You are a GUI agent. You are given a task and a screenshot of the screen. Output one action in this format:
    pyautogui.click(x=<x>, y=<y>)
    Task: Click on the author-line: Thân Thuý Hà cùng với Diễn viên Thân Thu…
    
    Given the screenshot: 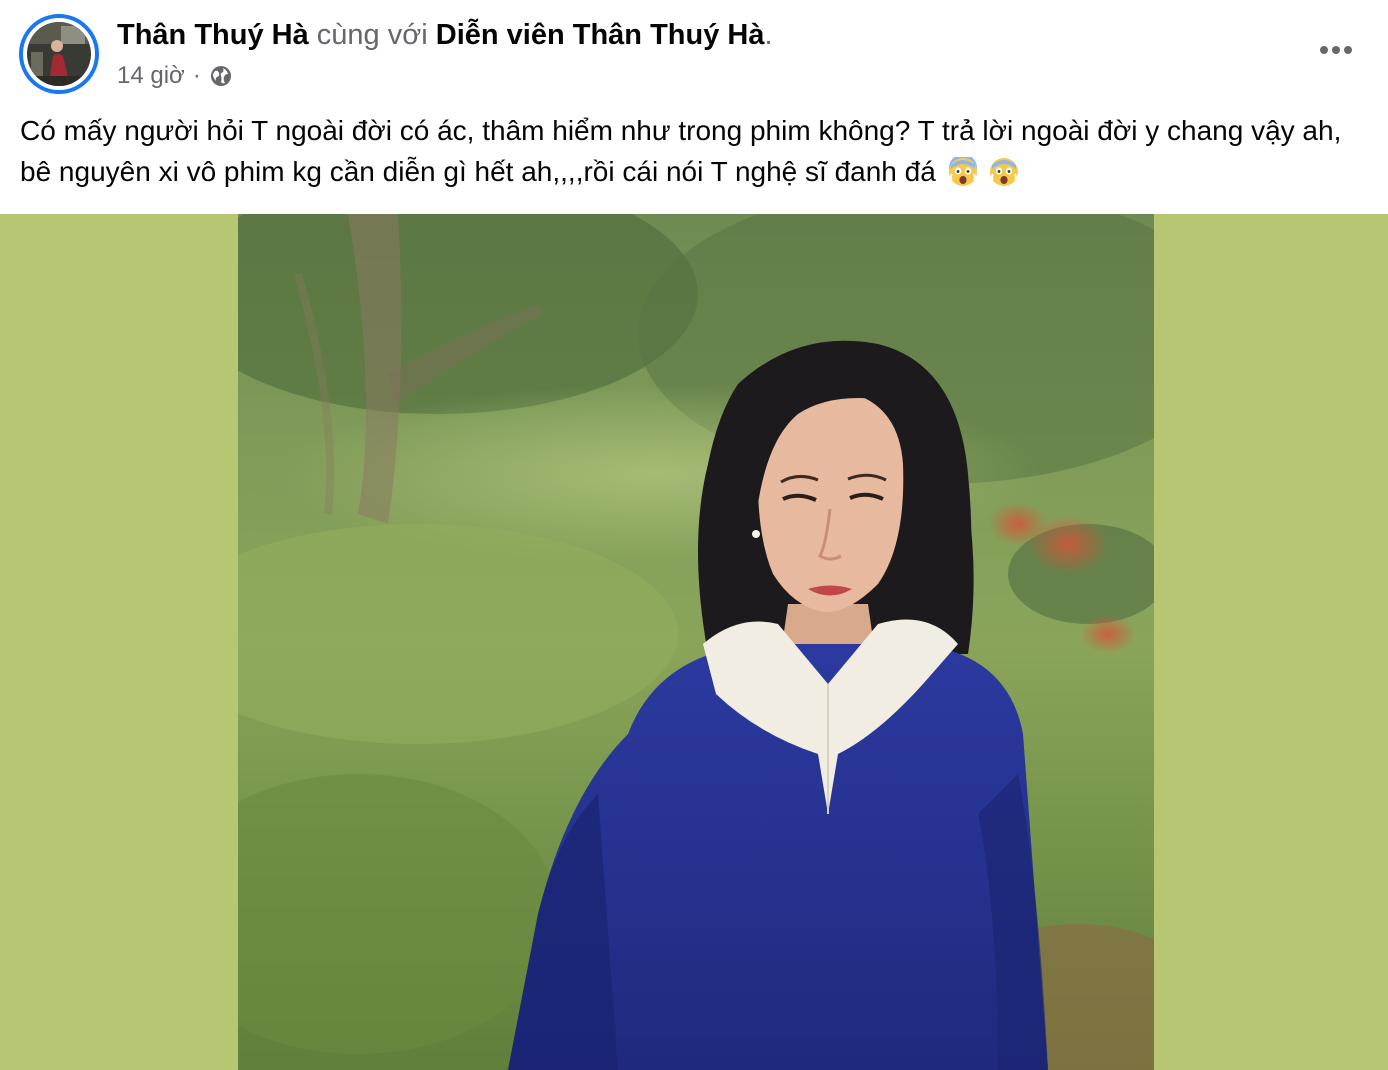 What is the action you would take?
    pyautogui.click(x=445, y=35)
    